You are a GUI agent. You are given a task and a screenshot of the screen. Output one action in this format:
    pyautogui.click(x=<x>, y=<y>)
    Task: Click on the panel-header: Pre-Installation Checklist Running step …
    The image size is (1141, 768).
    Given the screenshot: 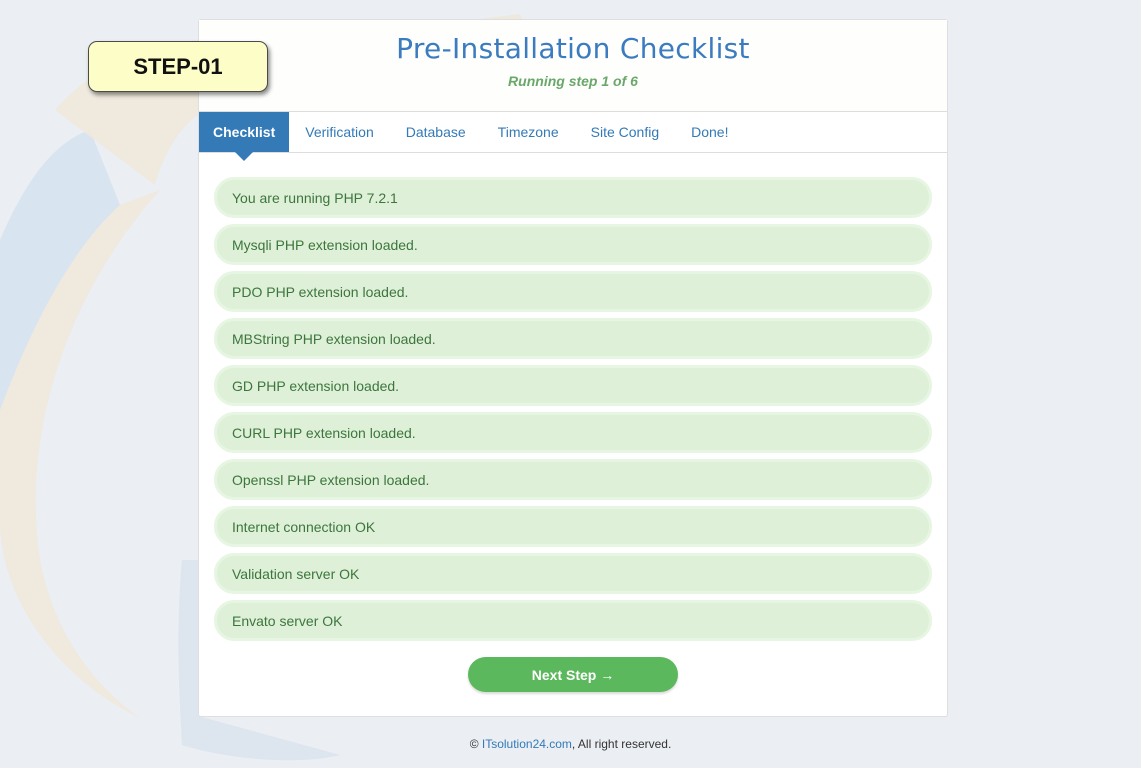 What is the action you would take?
    pyautogui.click(x=573, y=66)
    